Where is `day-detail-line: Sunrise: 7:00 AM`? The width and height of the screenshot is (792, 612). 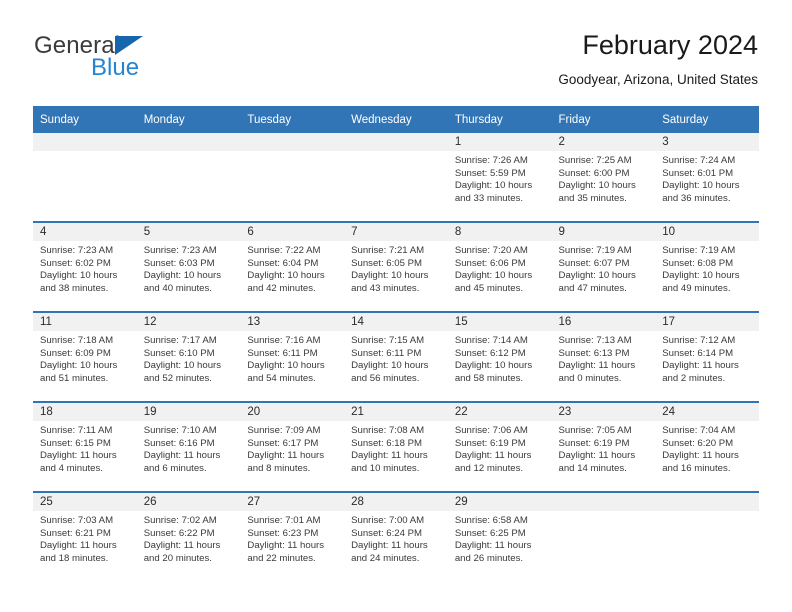
day-detail-line: Sunrise: 7:00 AM is located at coordinates (388, 520).